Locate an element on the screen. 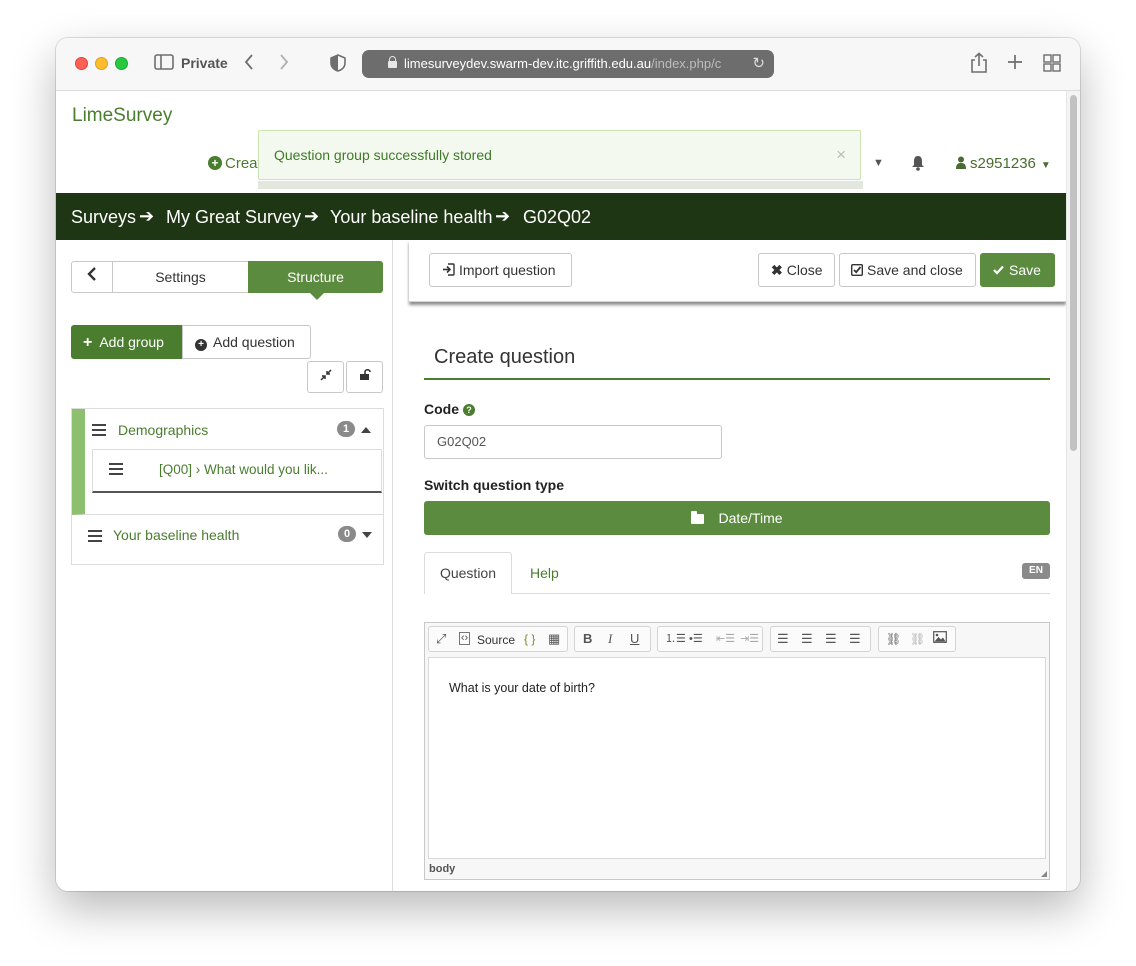  user-caret-icon: ▼ is located at coordinates (1045, 165).